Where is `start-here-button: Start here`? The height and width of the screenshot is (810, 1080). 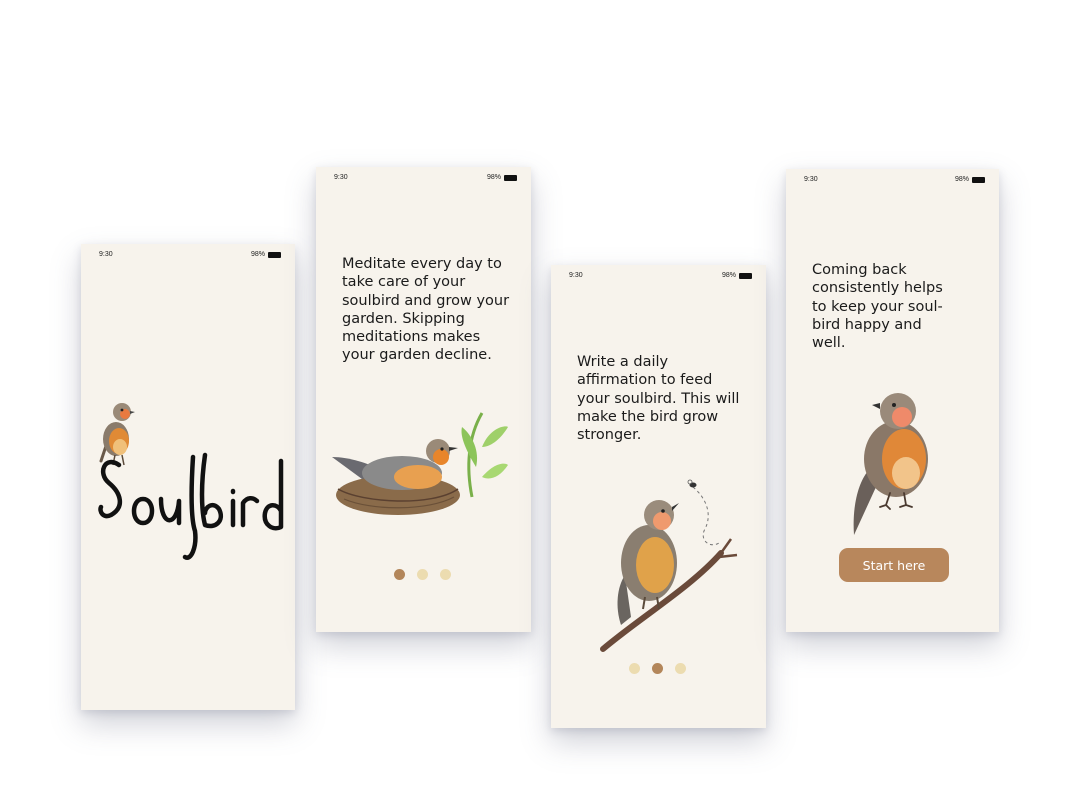
start-here-button: Start here is located at coordinates (894, 565).